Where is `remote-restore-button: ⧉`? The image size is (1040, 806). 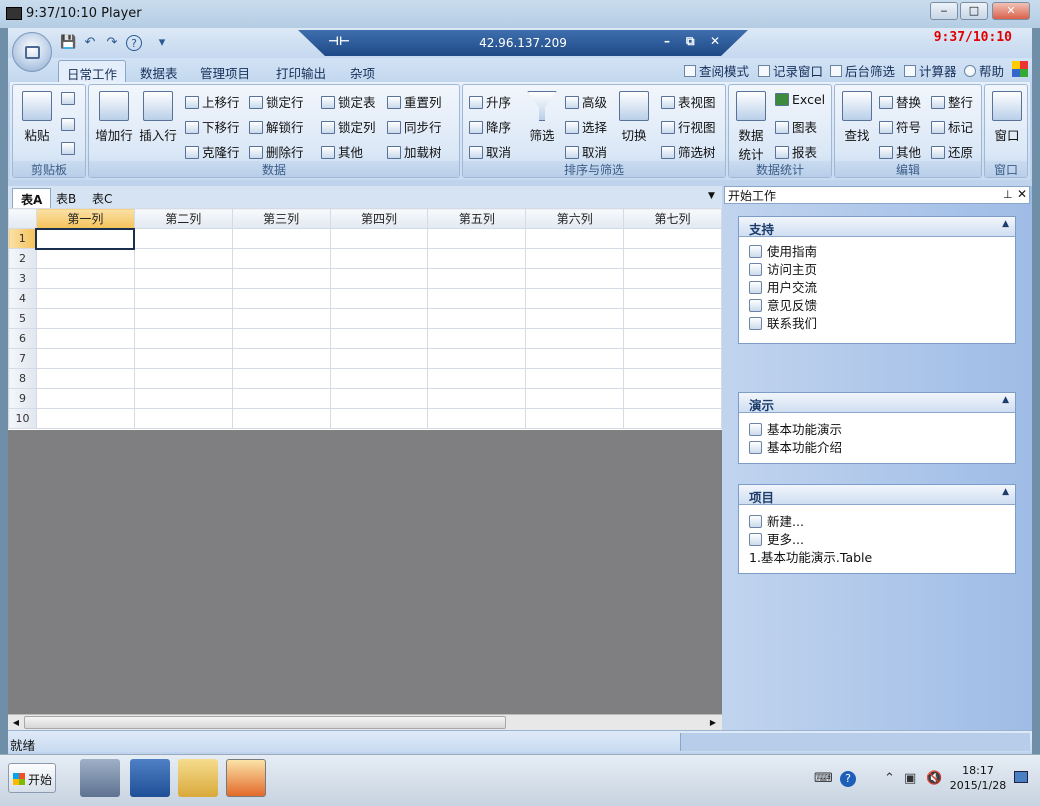
remote-restore-button: ⧉ is located at coordinates (690, 41).